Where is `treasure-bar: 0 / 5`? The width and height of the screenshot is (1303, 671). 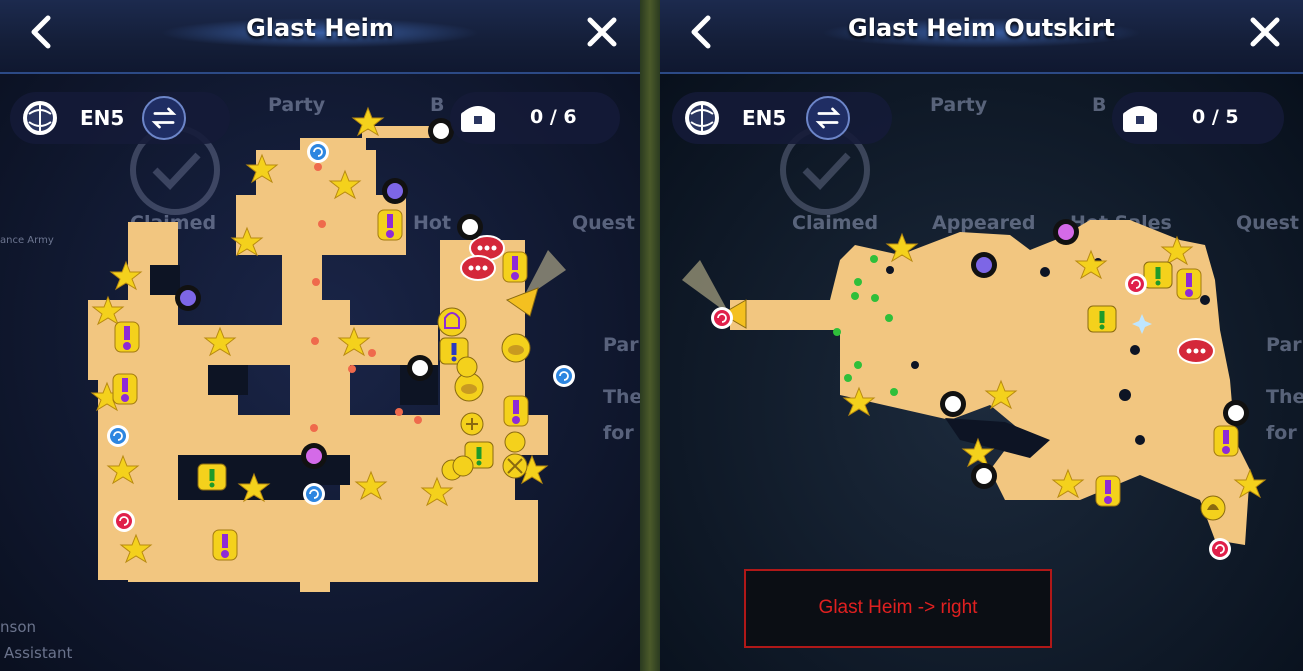 treasure-bar: 0 / 5 is located at coordinates (1198, 118).